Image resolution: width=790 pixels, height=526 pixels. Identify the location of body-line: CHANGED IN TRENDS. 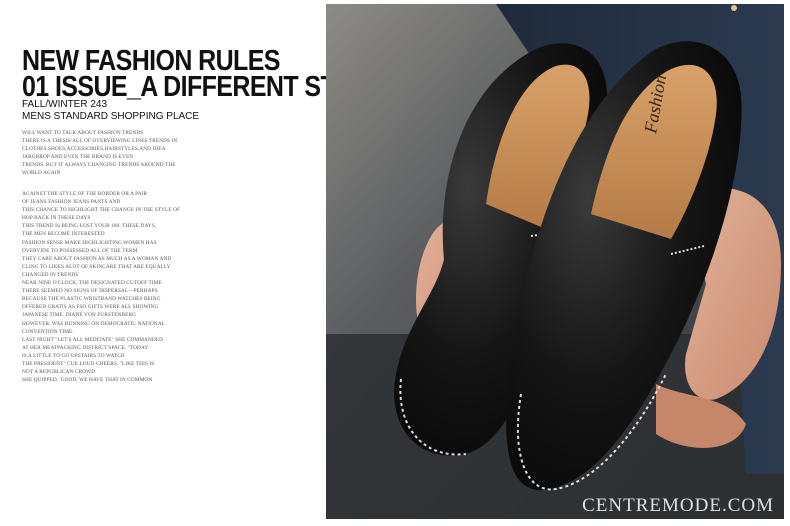
(50, 274).